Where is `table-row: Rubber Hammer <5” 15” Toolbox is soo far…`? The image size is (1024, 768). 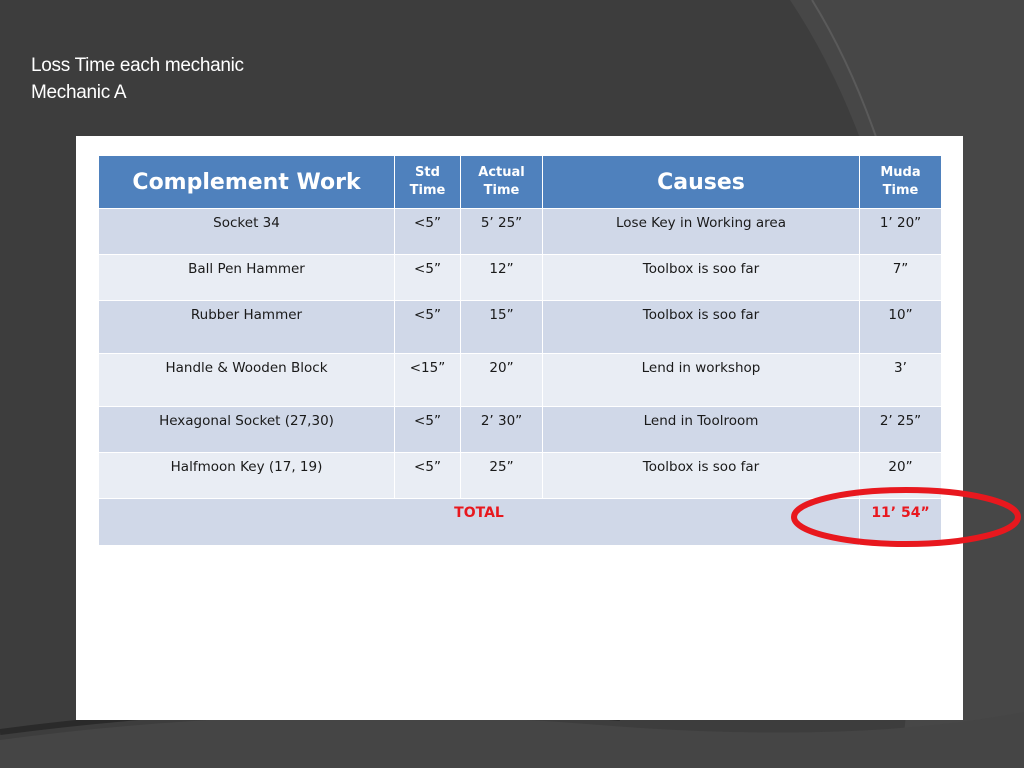
table-row: Rubber Hammer <5” 15” Toolbox is soo far… is located at coordinates (520, 327).